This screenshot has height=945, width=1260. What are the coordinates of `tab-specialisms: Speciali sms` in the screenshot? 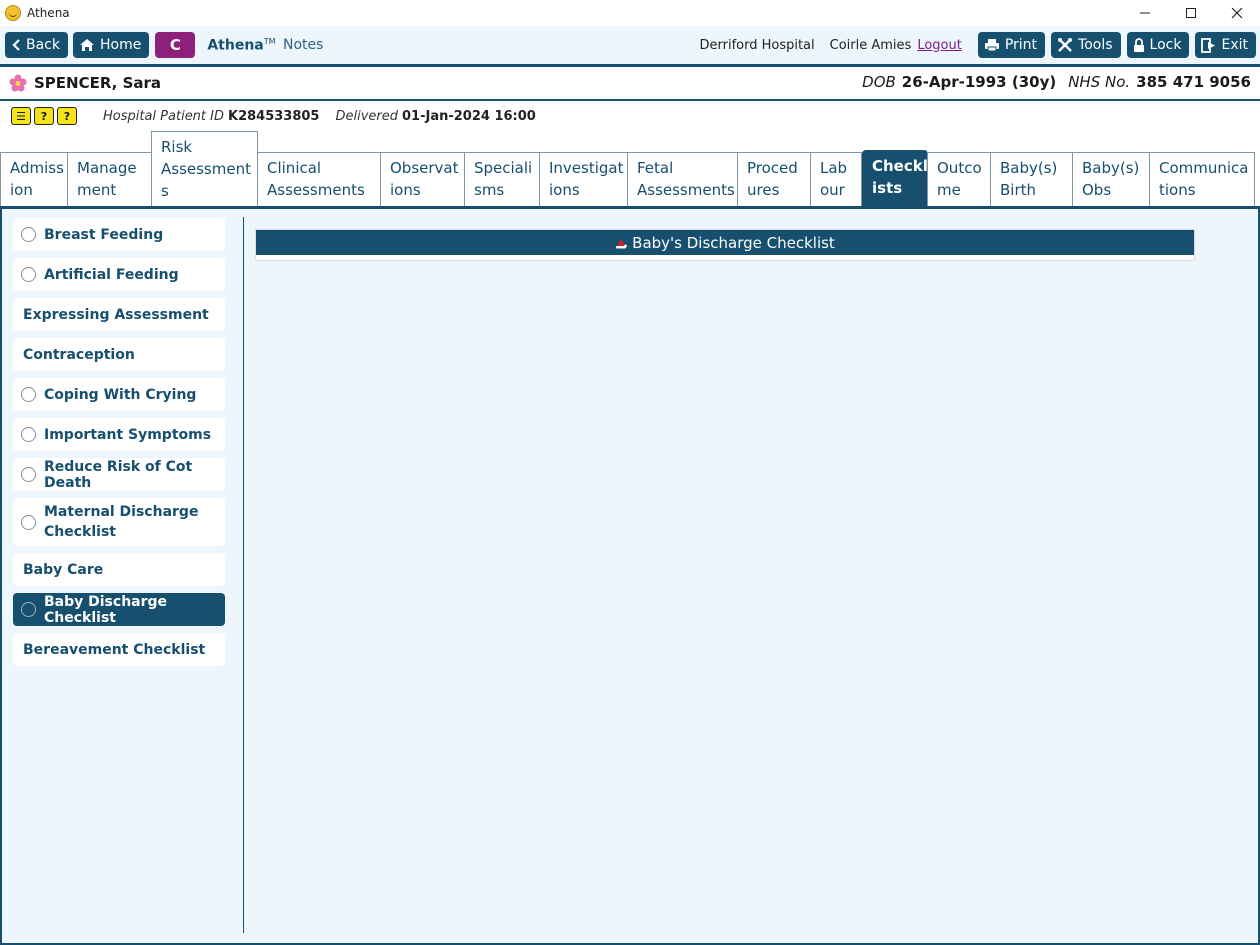 It's located at (502, 179).